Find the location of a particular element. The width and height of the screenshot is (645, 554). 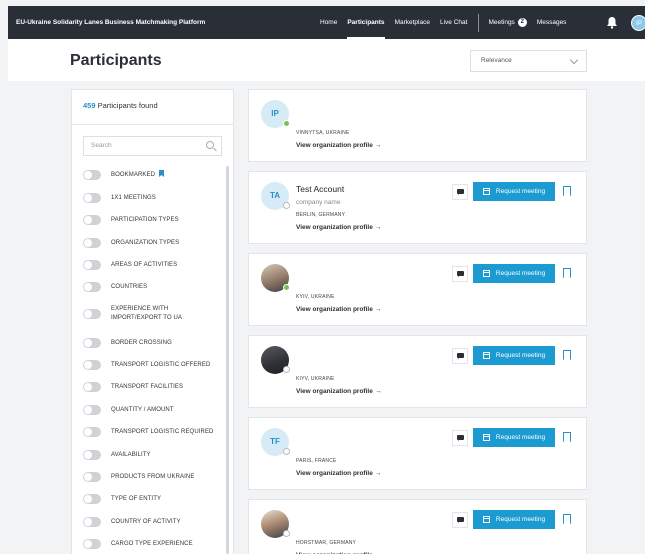

filter-transport-logistic-required: TRANSPORT LOGISTIC REQUIRED is located at coordinates (148, 432).